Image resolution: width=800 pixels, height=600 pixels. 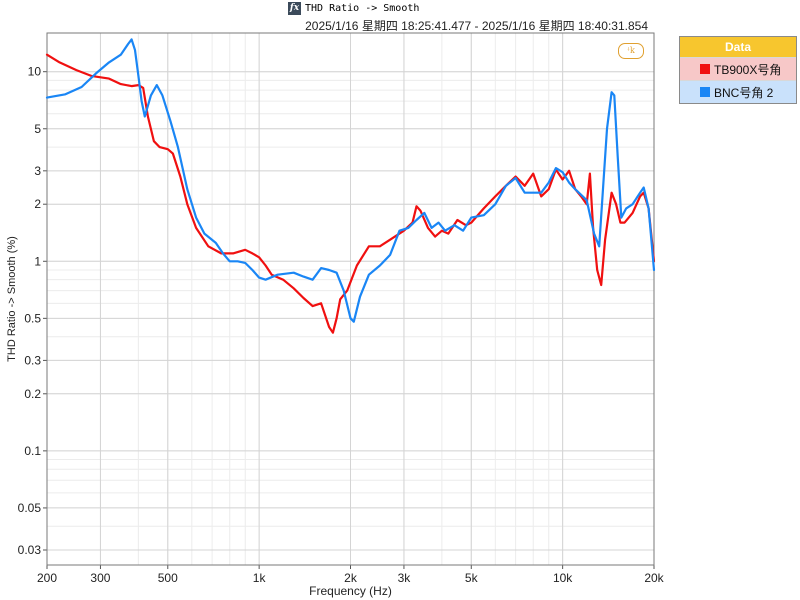 What do you see at coordinates (37, 261) in the screenshot?
I see `y-tick-label: 1` at bounding box center [37, 261].